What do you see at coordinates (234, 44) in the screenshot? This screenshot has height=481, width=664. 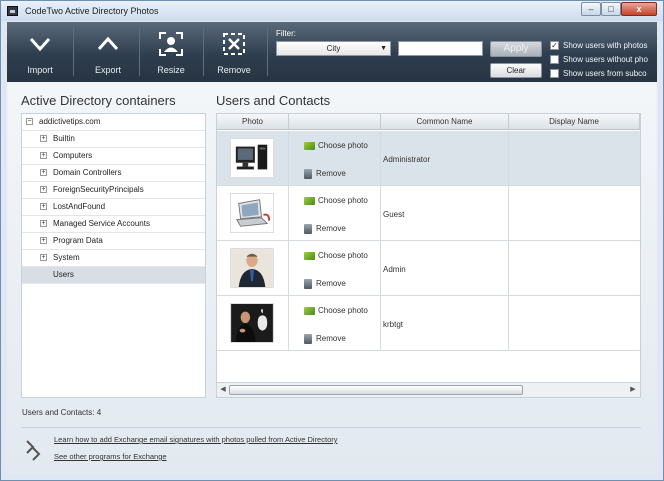 I see `remove-photo-icon` at bounding box center [234, 44].